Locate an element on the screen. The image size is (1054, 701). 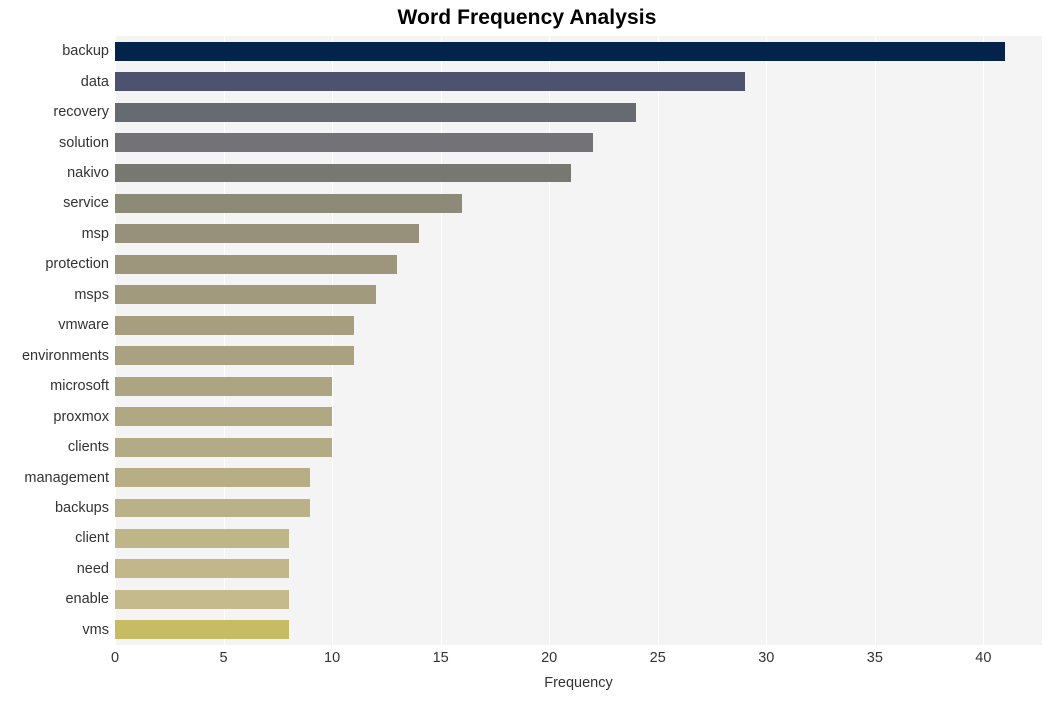
x-tick-label: 30 is located at coordinates (766, 658).